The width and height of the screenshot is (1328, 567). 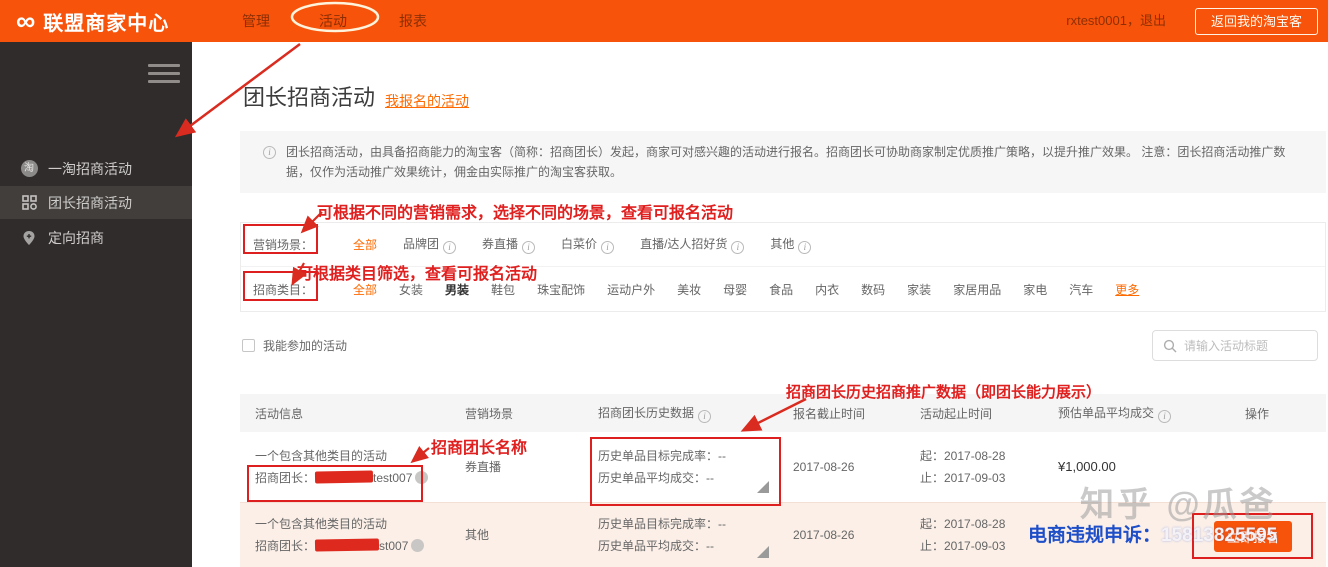 I want to click on sidebar-item-leader-activity: 团长招商活动, so click(x=96, y=202).